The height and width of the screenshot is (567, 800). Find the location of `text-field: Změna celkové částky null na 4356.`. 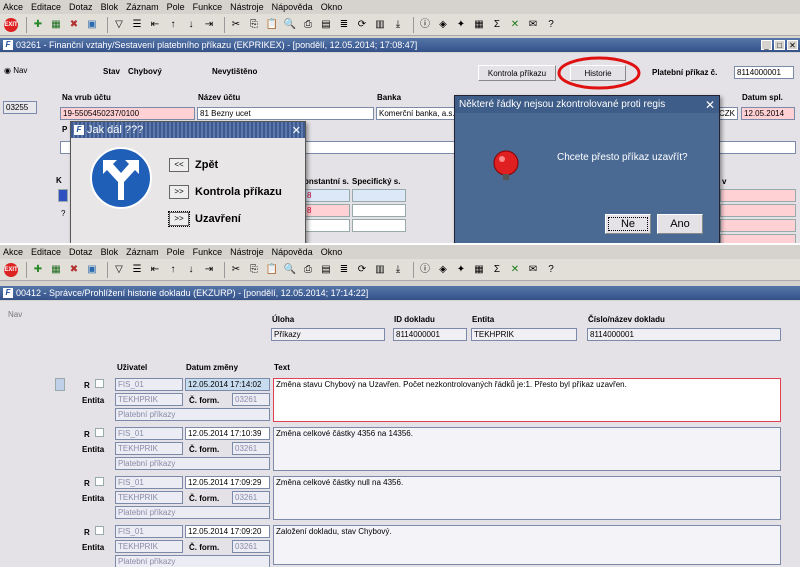

text-field: Změna celkové částky null na 4356. is located at coordinates (527, 498).